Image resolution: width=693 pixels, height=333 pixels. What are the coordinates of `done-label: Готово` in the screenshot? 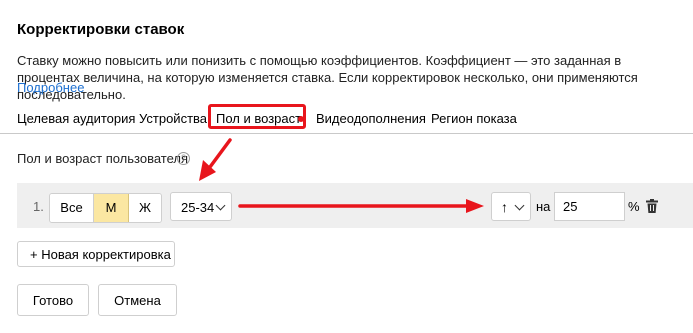 It's located at (53, 300).